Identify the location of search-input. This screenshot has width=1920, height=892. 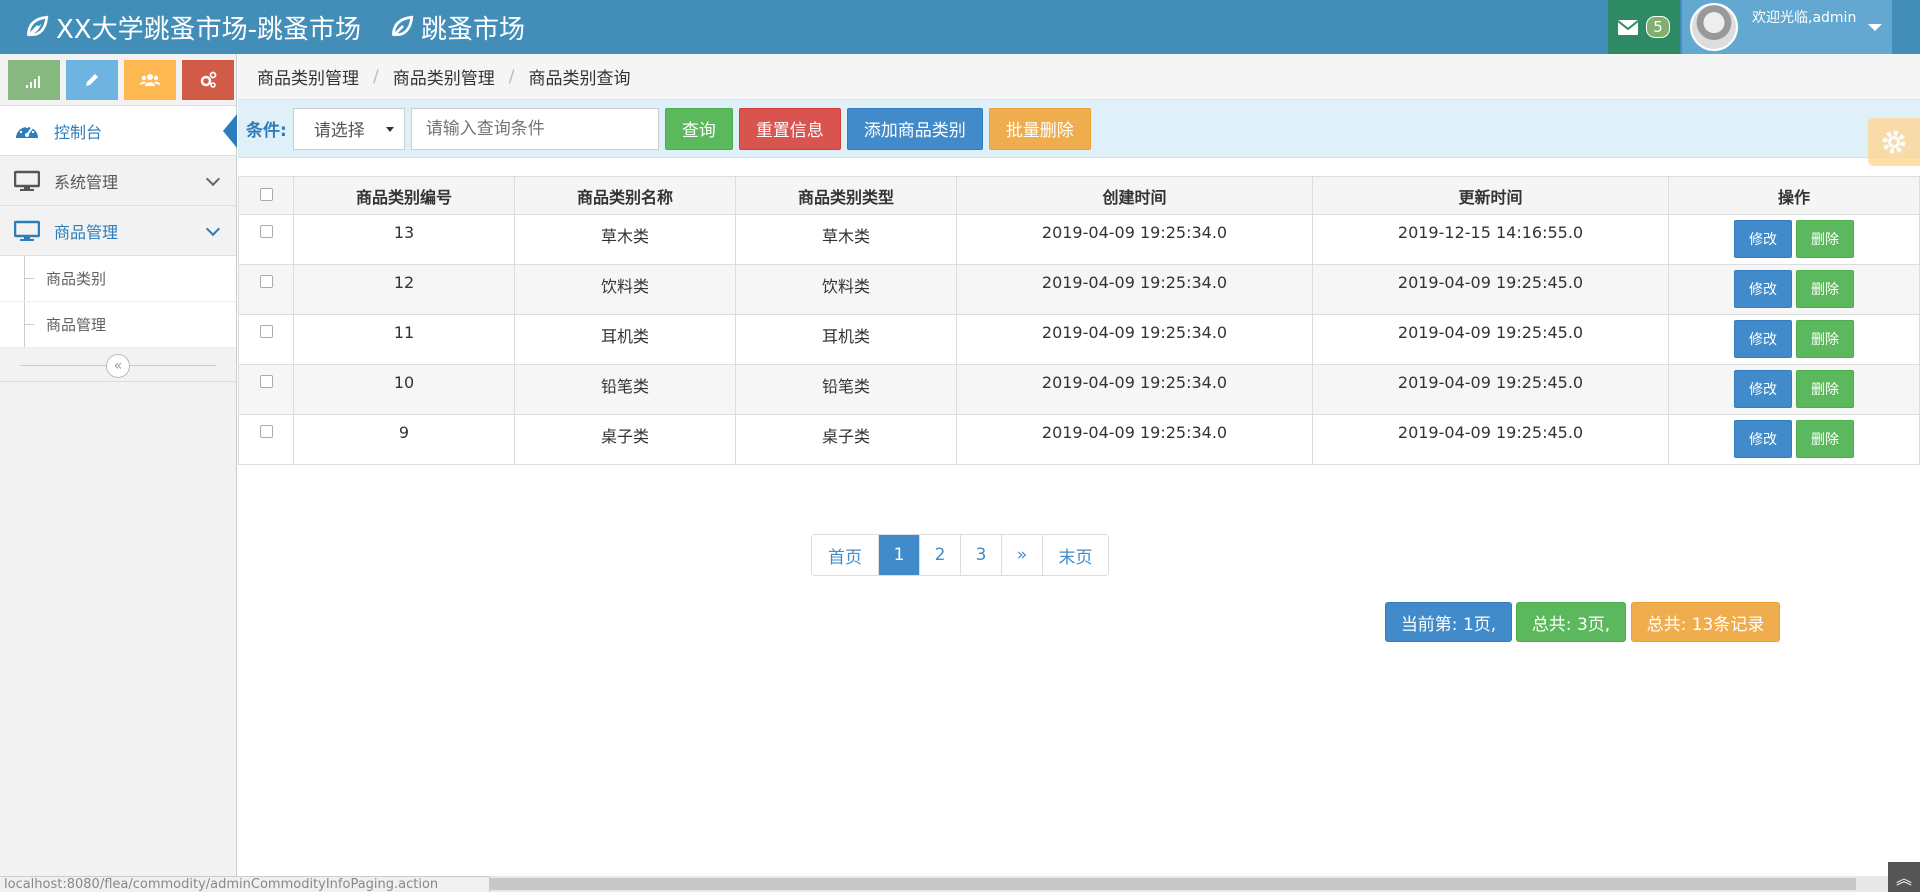
(534, 128).